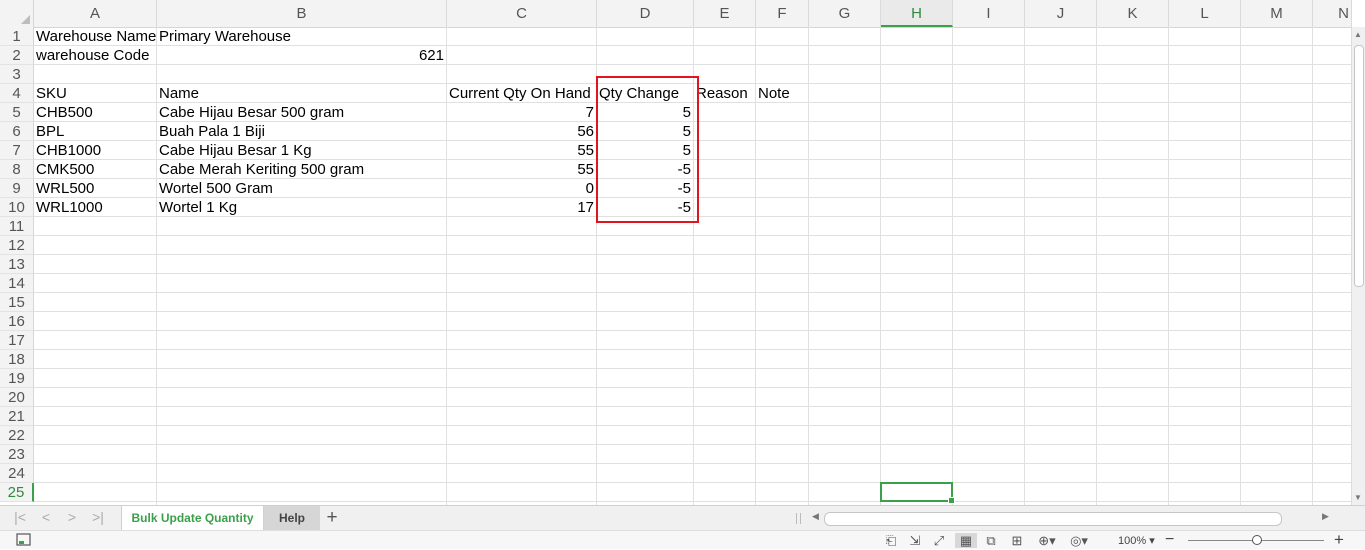 The image size is (1365, 550). What do you see at coordinates (1358, 34) in the screenshot?
I see `scroll-up-icon: ▲` at bounding box center [1358, 34].